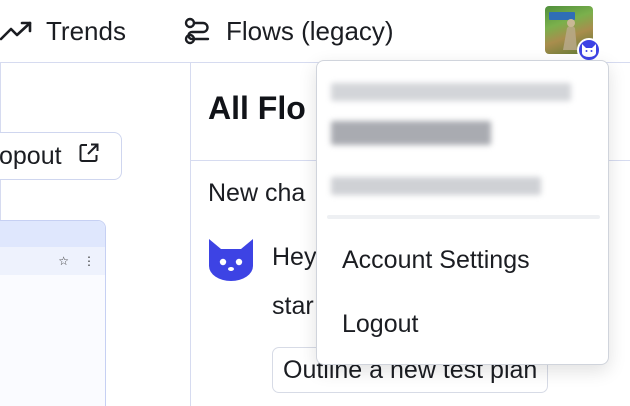  What do you see at coordinates (231, 259) in the screenshot?
I see `assistant-cat-icon` at bounding box center [231, 259].